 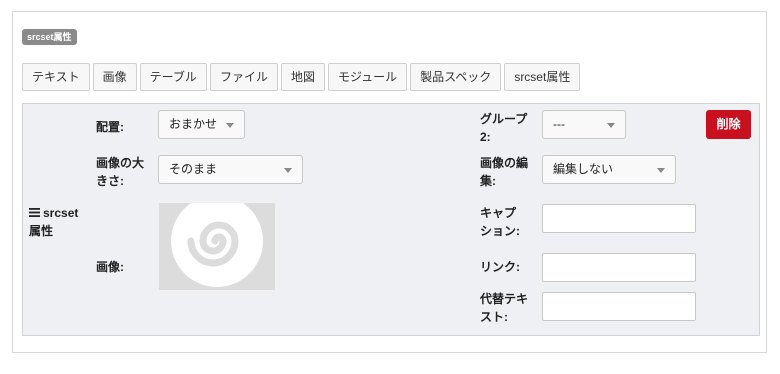 What do you see at coordinates (110, 267) in the screenshot?
I see `image-label: 画像:` at bounding box center [110, 267].